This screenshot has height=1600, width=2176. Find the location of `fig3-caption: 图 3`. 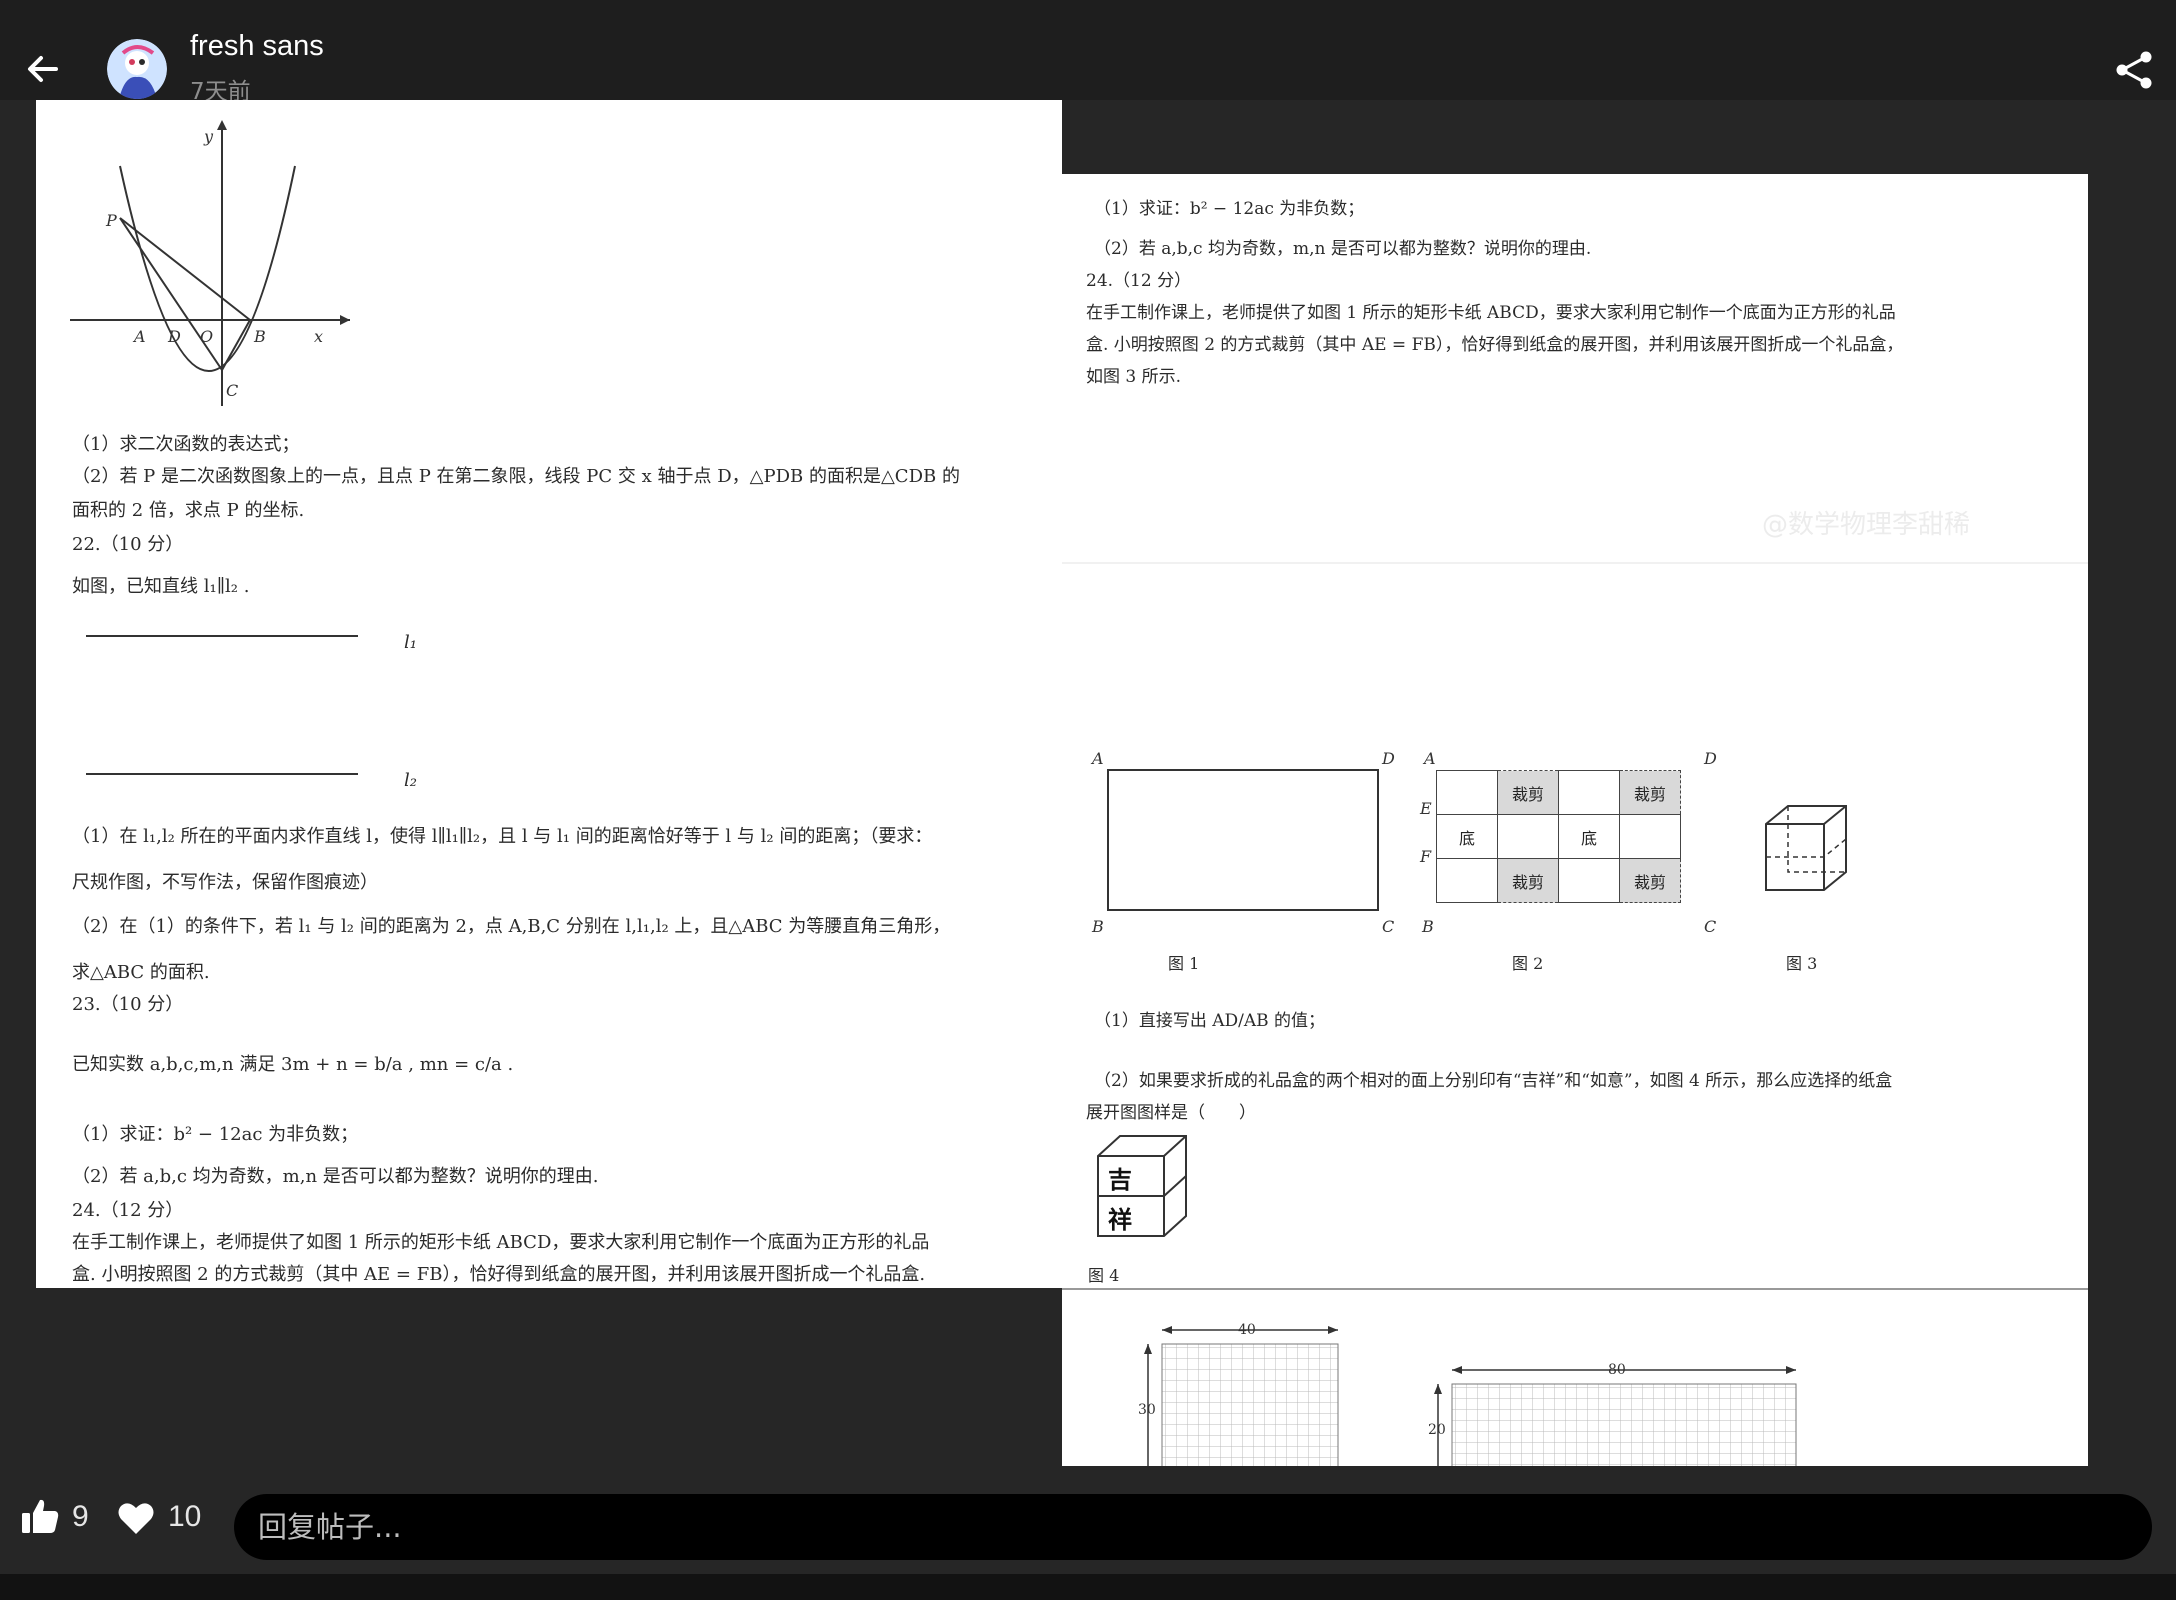

fig3-caption: 图 3 is located at coordinates (1802, 963).